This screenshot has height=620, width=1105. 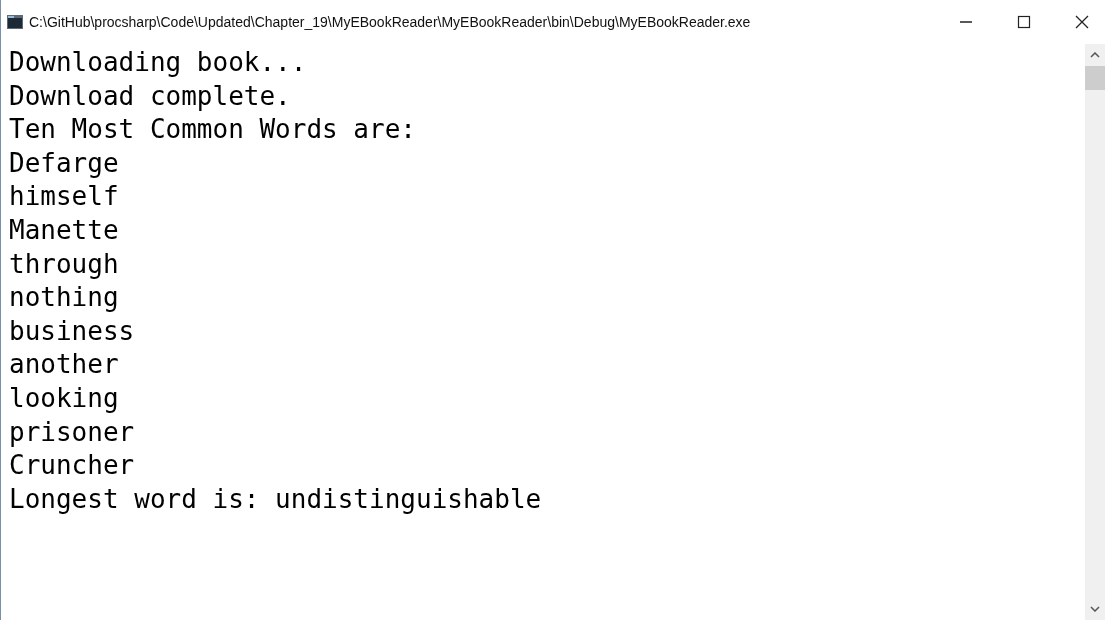 I want to click on console-output-line: Download complete., so click(x=150, y=96).